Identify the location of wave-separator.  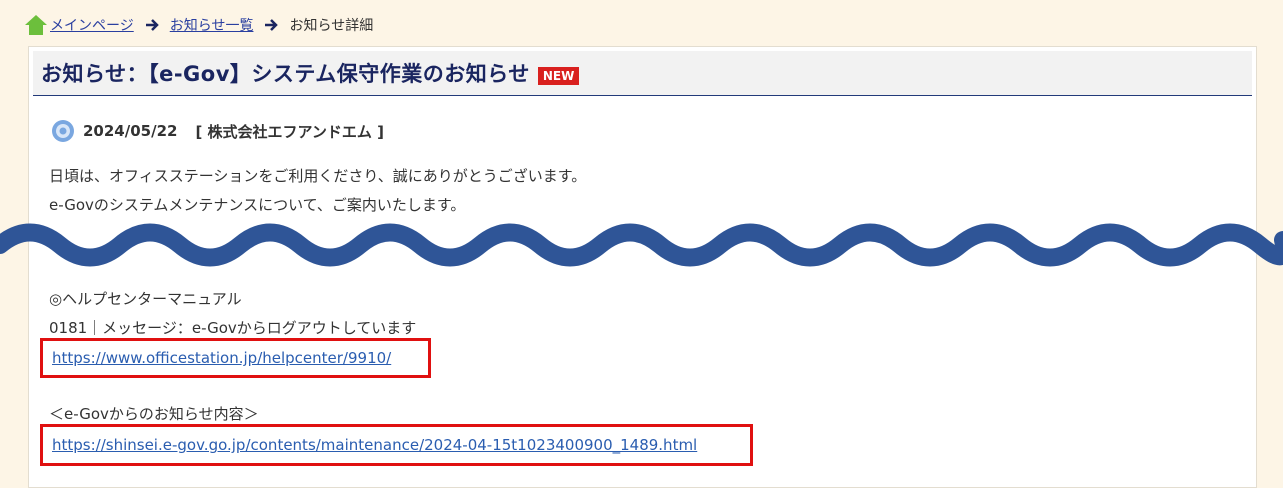
(641, 245).